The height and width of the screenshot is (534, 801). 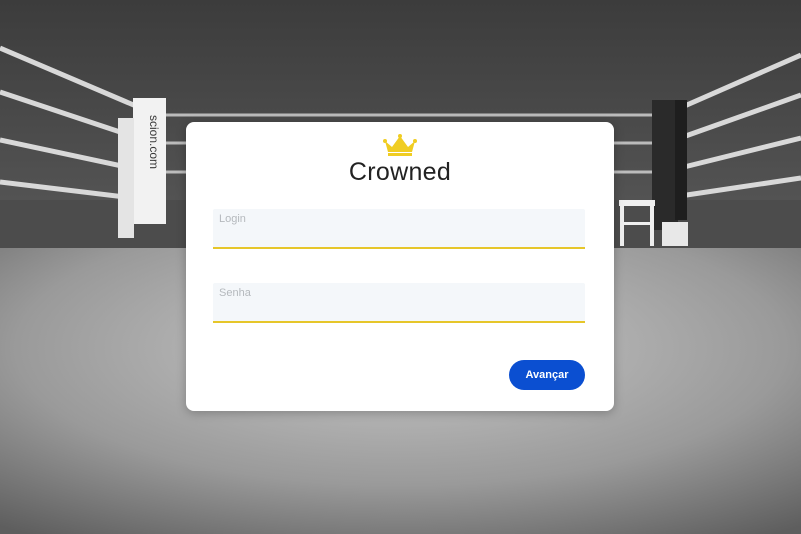 I want to click on password-field-label: Senha, so click(x=235, y=293).